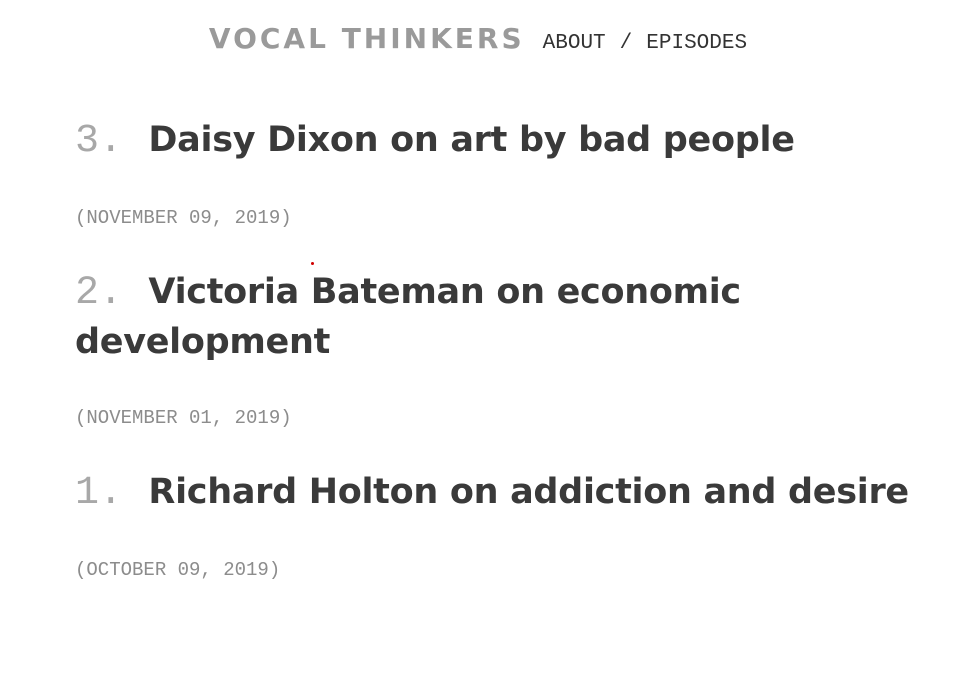 The width and height of the screenshot is (956, 695). What do you see at coordinates (528, 492) in the screenshot?
I see `episode-title-link: Richard Holton on addiction and desire` at bounding box center [528, 492].